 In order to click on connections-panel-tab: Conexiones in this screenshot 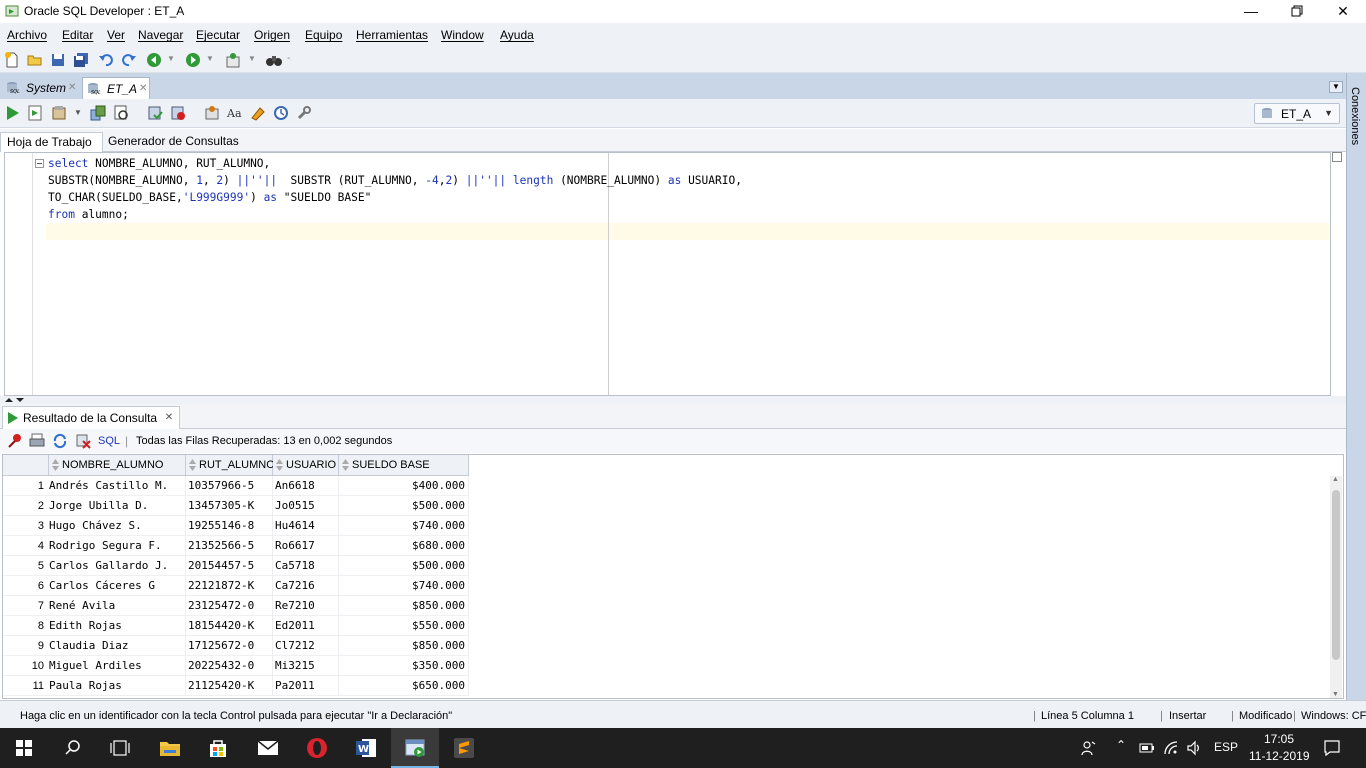, I will do `click(1355, 116)`.